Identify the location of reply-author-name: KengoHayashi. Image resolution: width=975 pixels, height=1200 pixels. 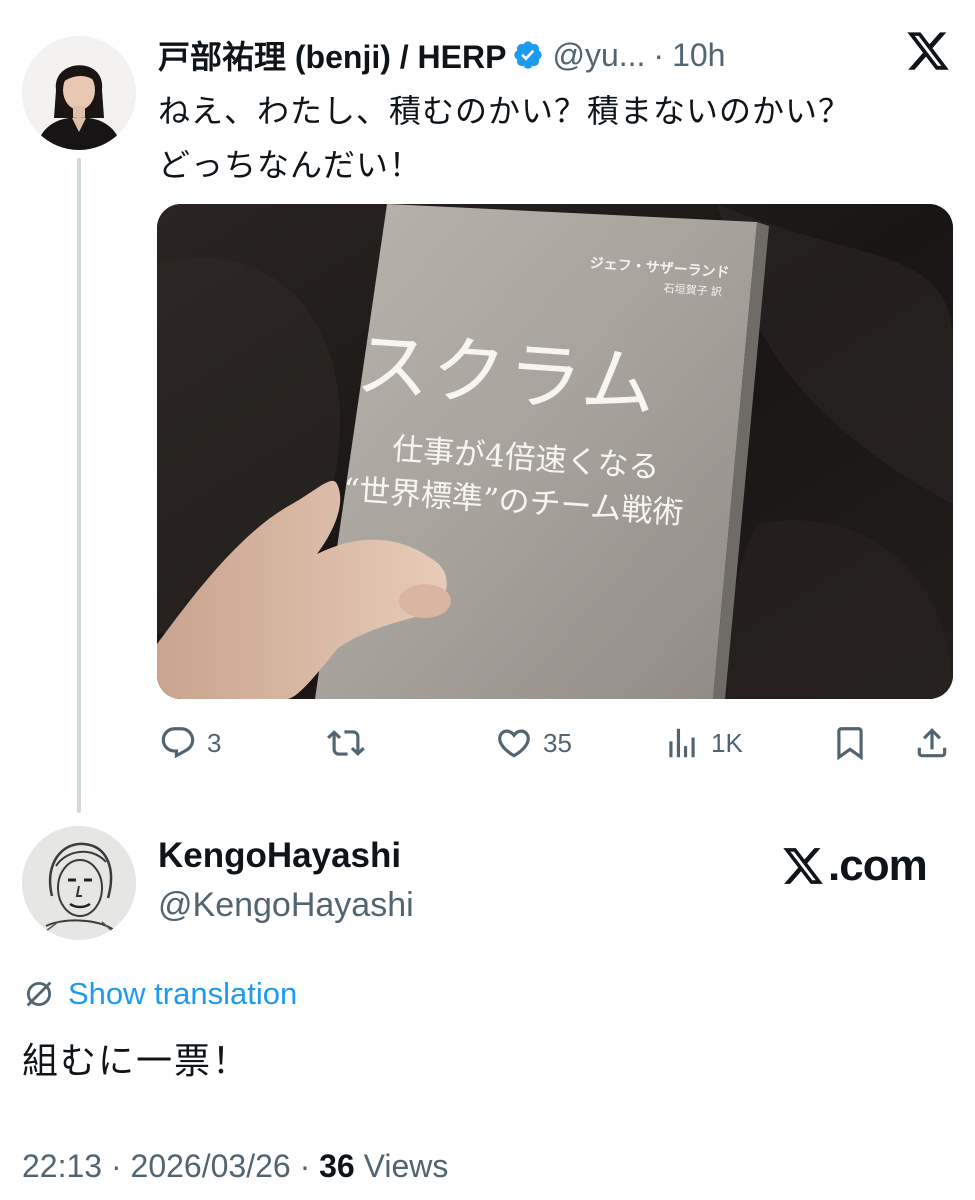
(279, 856).